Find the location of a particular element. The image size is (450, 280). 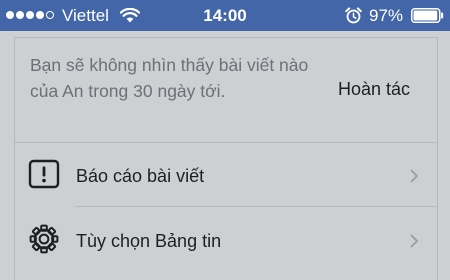

gear-icon is located at coordinates (44, 239).